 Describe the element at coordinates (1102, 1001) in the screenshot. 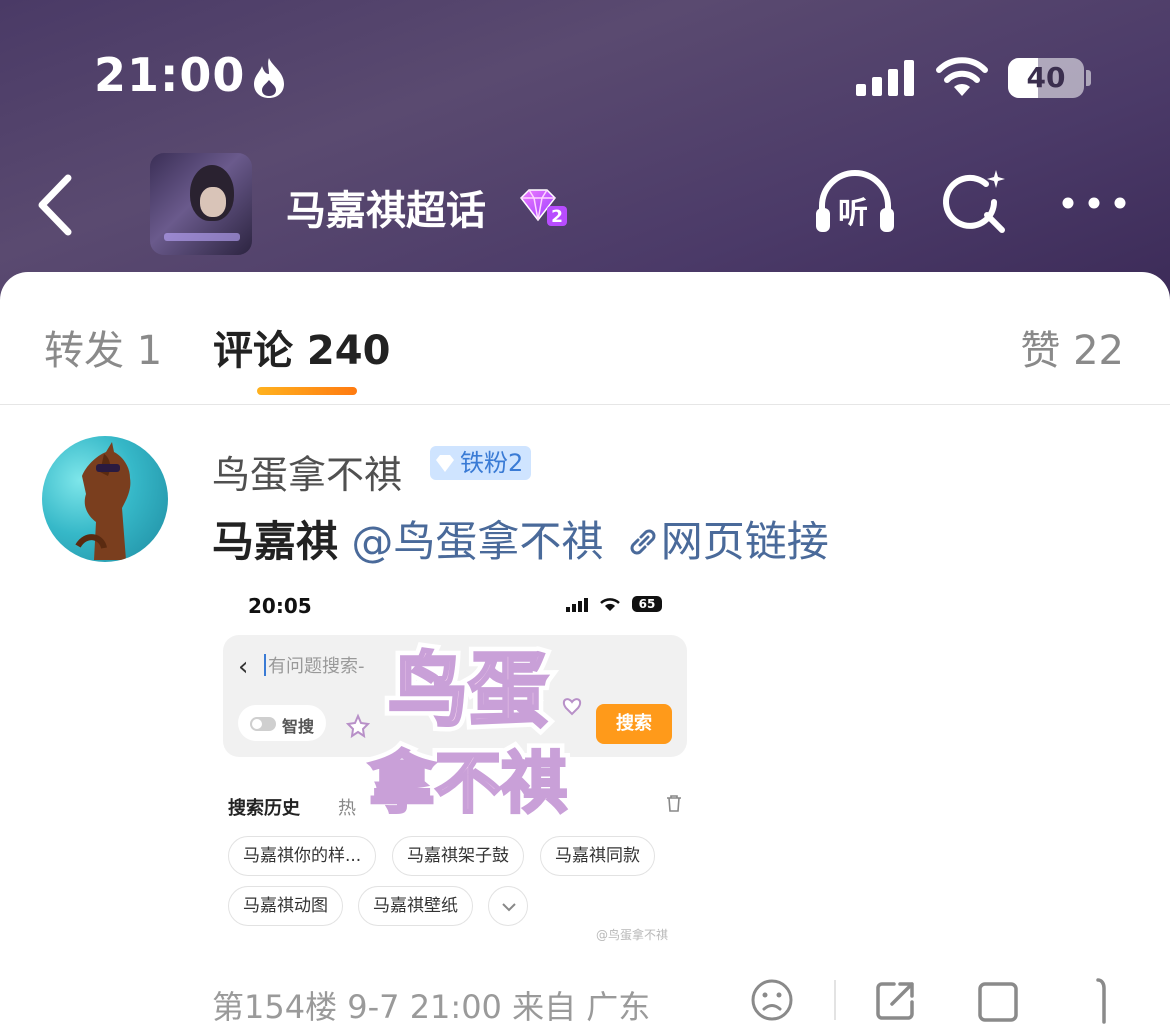

I see `like-icon` at that location.